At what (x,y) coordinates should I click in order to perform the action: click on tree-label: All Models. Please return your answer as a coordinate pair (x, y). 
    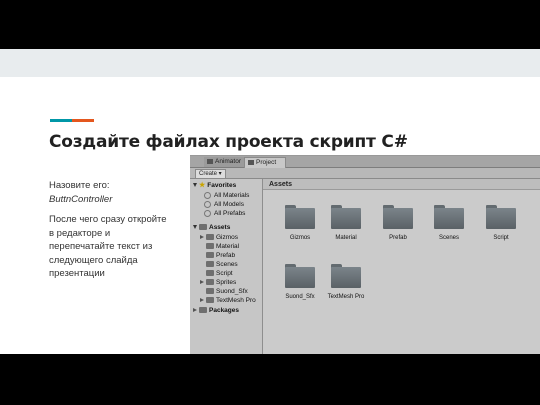
    Looking at the image, I should click on (229, 204).